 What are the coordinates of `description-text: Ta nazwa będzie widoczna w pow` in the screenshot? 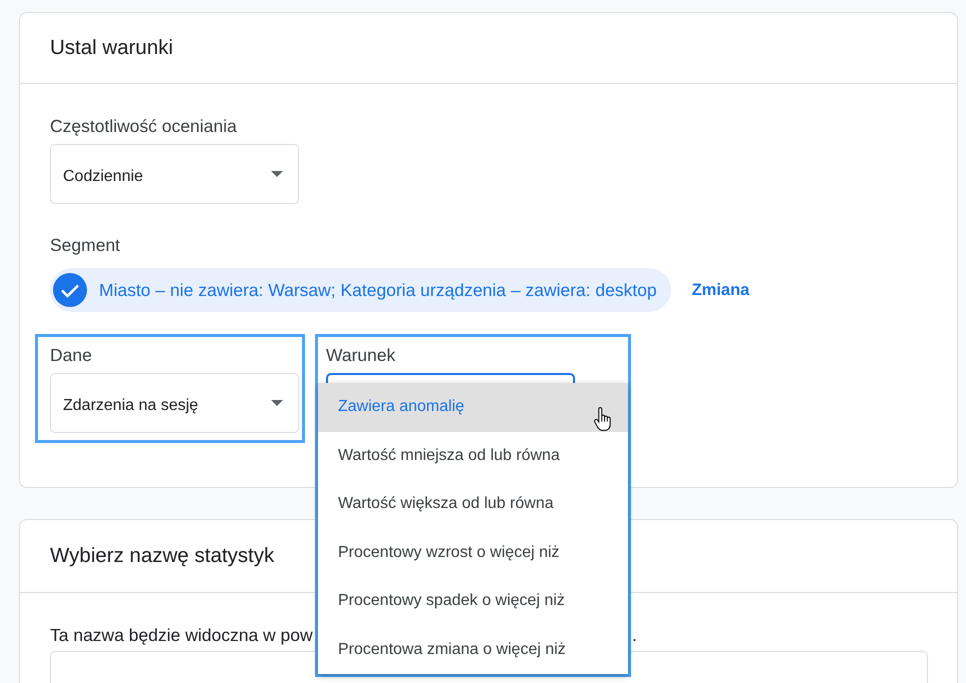 It's located at (181, 635).